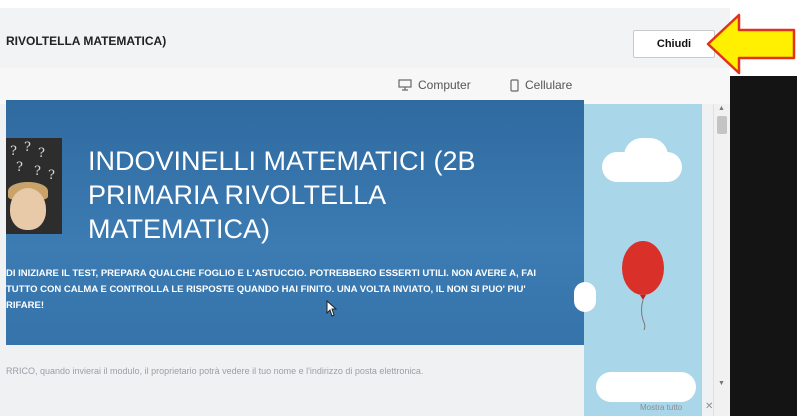 This screenshot has height=416, width=797. Describe the element at coordinates (751, 44) in the screenshot. I see `arrow-left-icon` at that location.